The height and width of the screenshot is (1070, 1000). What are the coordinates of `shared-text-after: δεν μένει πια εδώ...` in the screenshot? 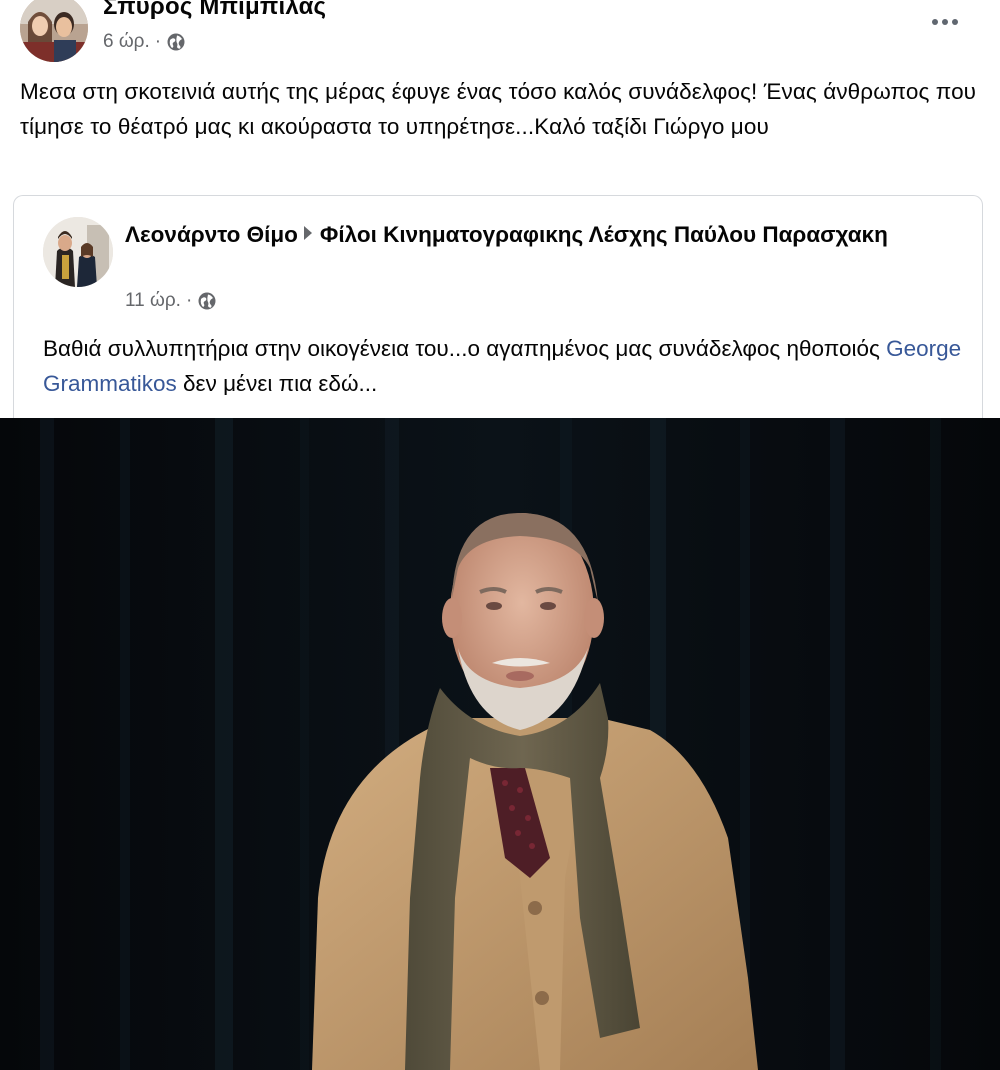 It's located at (277, 383).